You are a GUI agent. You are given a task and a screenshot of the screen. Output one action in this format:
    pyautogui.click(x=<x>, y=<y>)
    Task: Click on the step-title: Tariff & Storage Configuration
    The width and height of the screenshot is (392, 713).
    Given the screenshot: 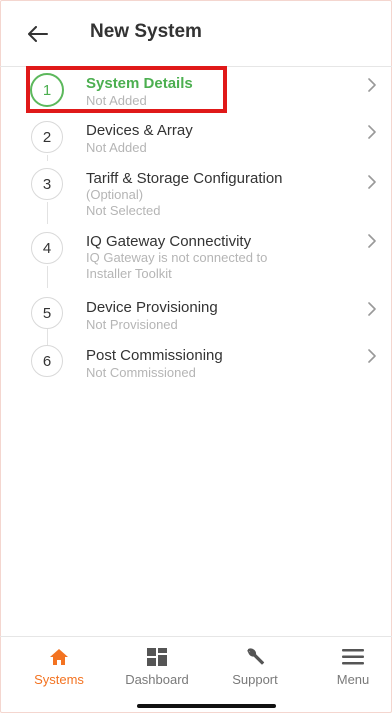 What is the action you would take?
    pyautogui.click(x=184, y=178)
    